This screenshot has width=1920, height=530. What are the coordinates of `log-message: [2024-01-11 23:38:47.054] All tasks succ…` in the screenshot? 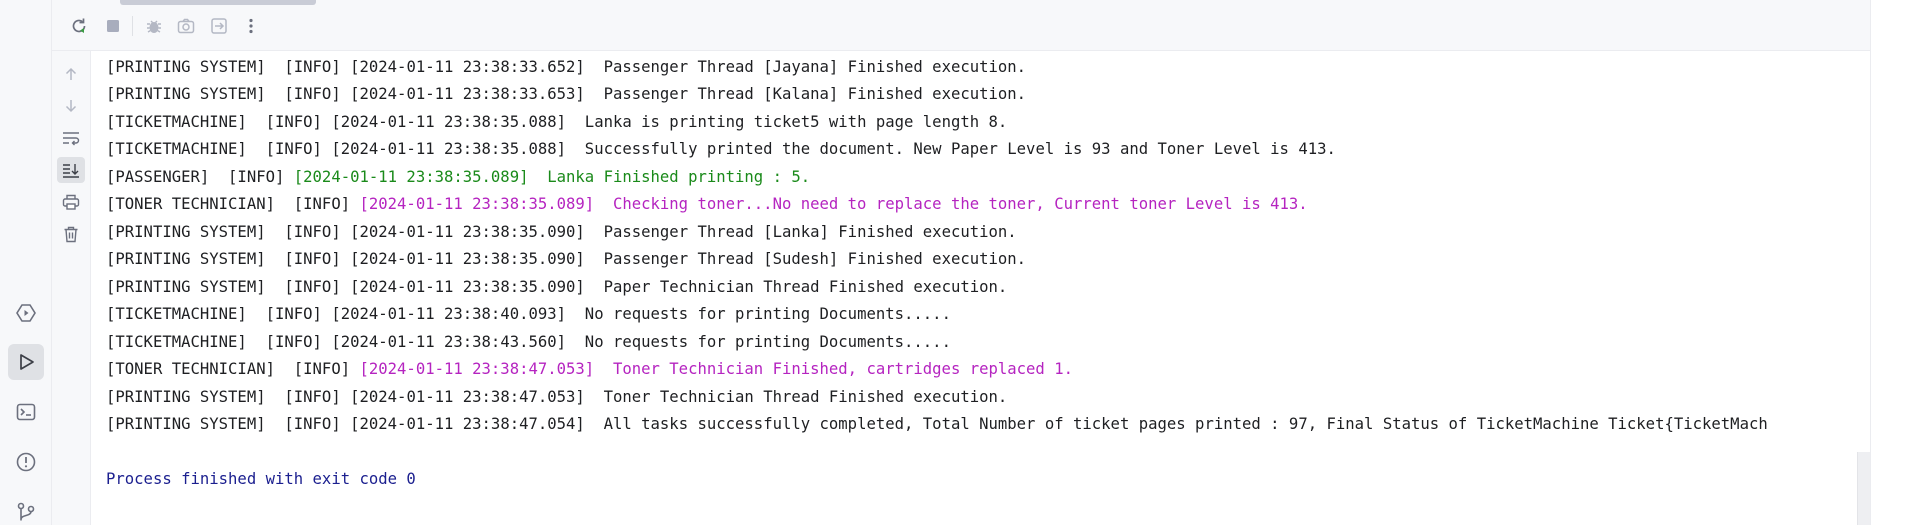 It's located at (1059, 424).